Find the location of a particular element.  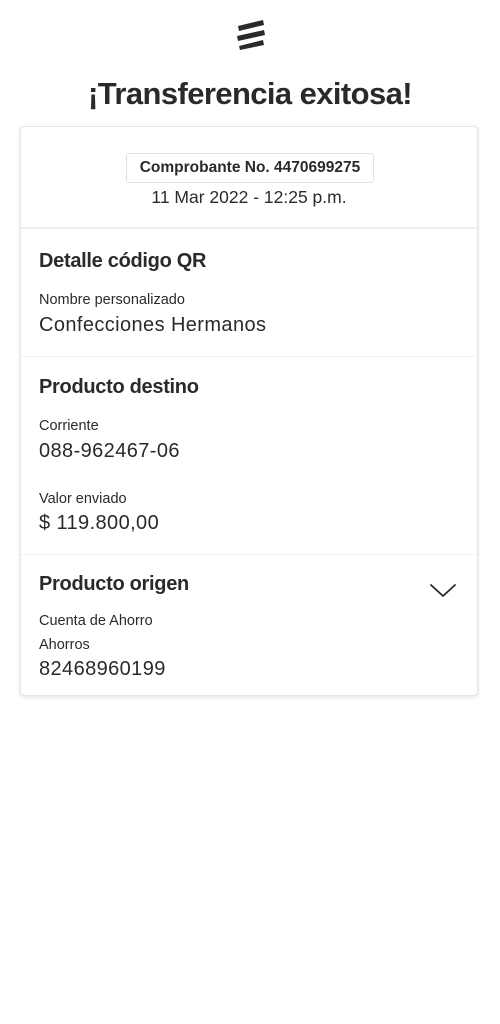

qr-detail-title: Detalle código QR is located at coordinates (123, 261).